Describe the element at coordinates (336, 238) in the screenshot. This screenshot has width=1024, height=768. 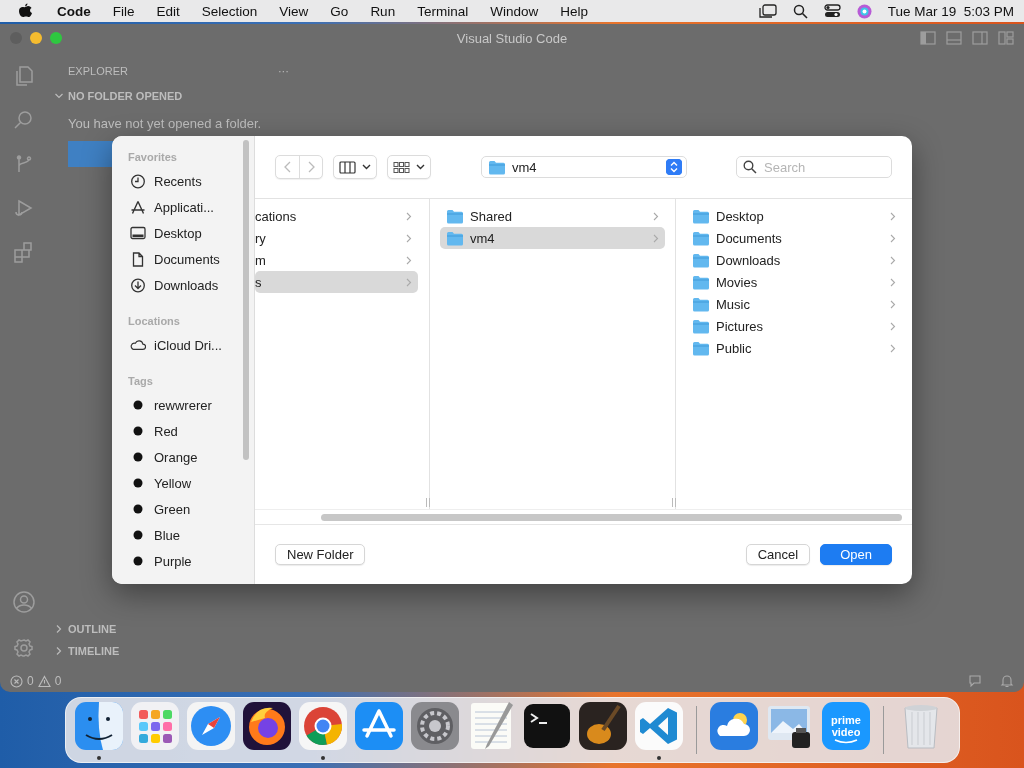
I see `browser-column-item: ry` at that location.